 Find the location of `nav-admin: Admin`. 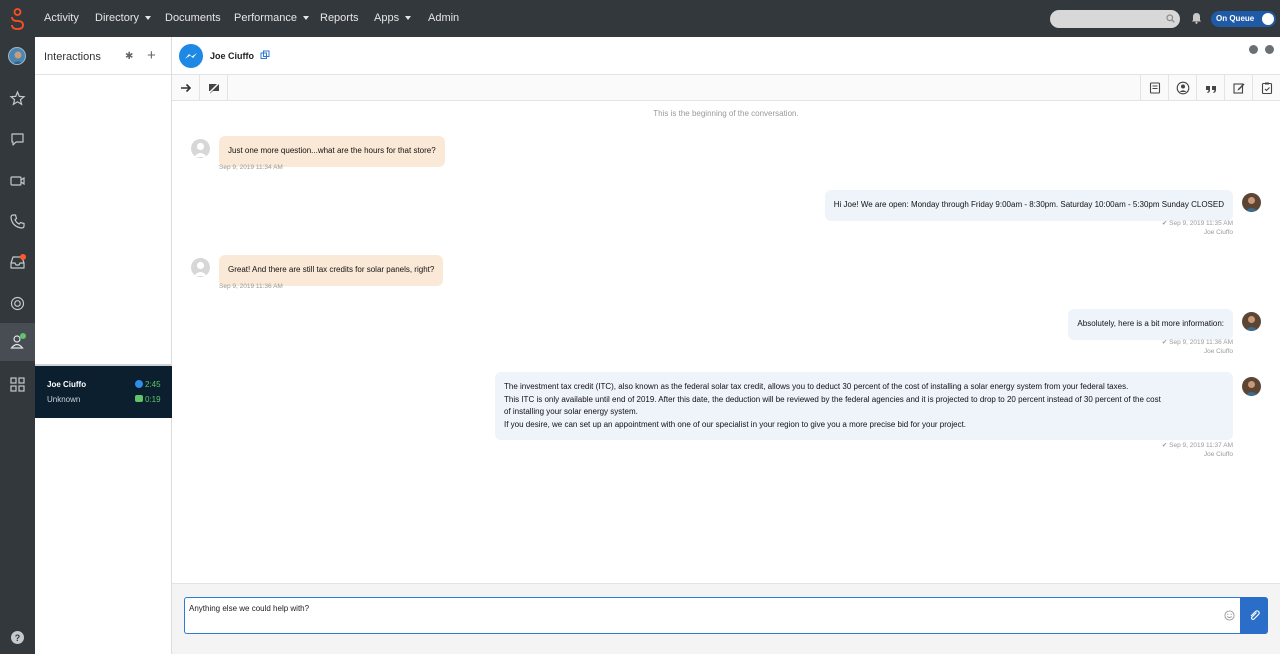

nav-admin: Admin is located at coordinates (443, 18).